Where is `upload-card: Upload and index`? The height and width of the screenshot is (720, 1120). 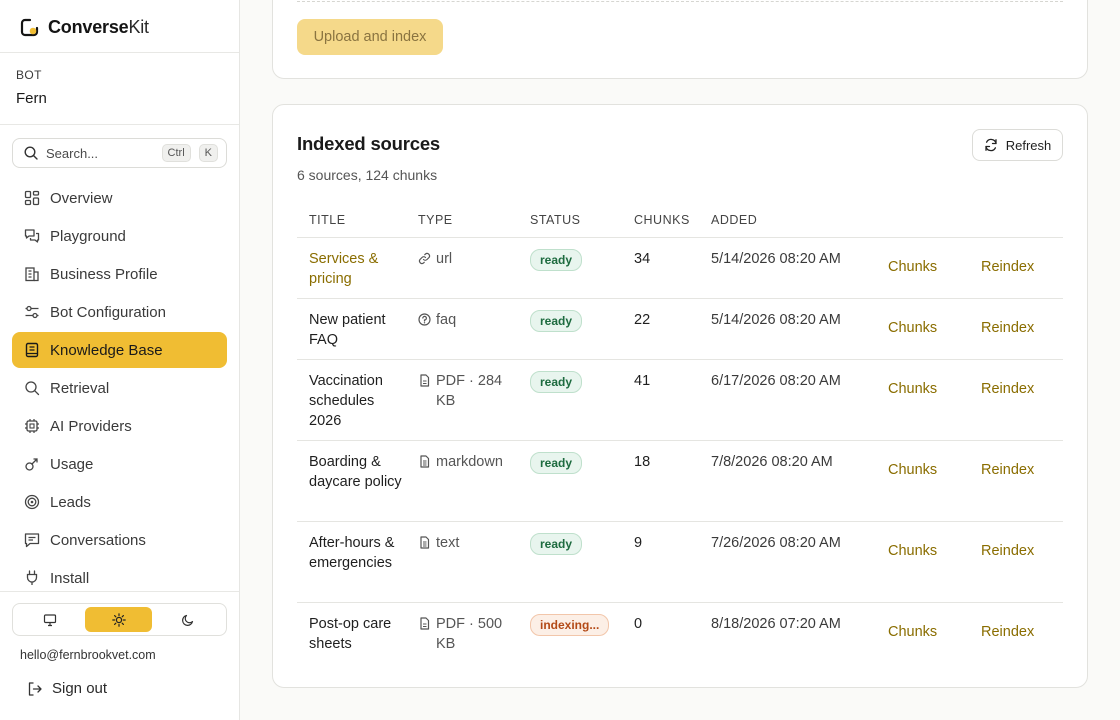
upload-card: Upload and index is located at coordinates (680, 39).